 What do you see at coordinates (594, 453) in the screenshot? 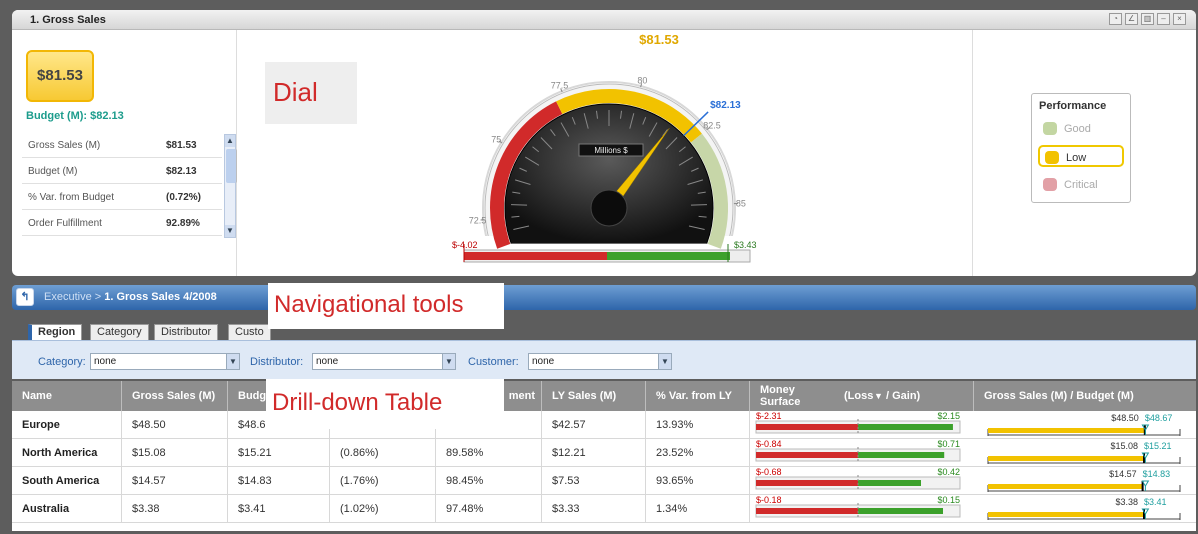
I see `cell-ly-sales: $12.21` at bounding box center [594, 453].